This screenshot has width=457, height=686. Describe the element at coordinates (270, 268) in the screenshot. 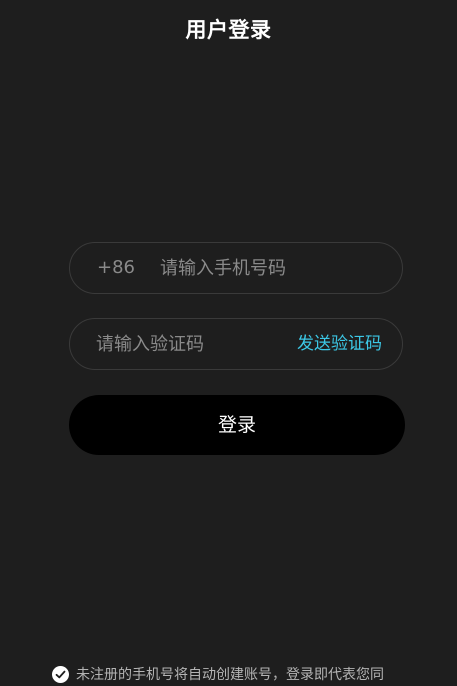

I see `phone-input` at that location.